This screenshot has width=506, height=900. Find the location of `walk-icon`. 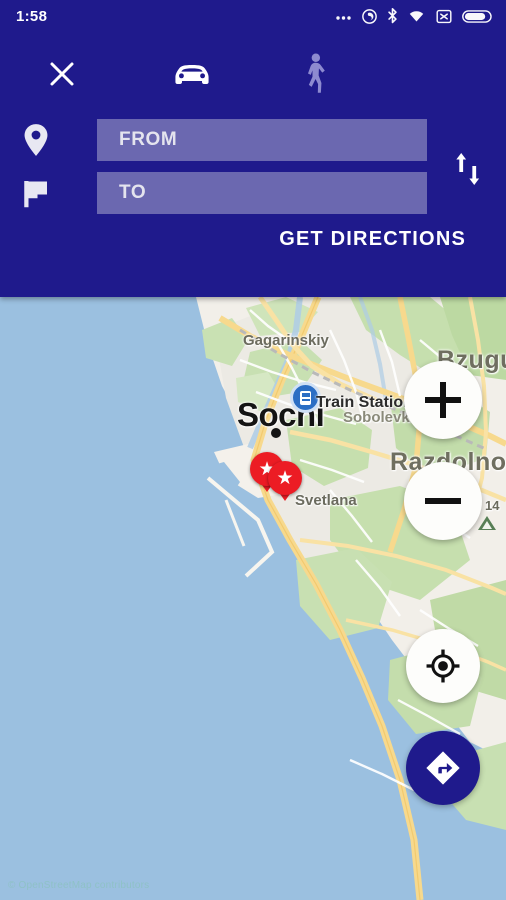

walk-icon is located at coordinates (316, 73).